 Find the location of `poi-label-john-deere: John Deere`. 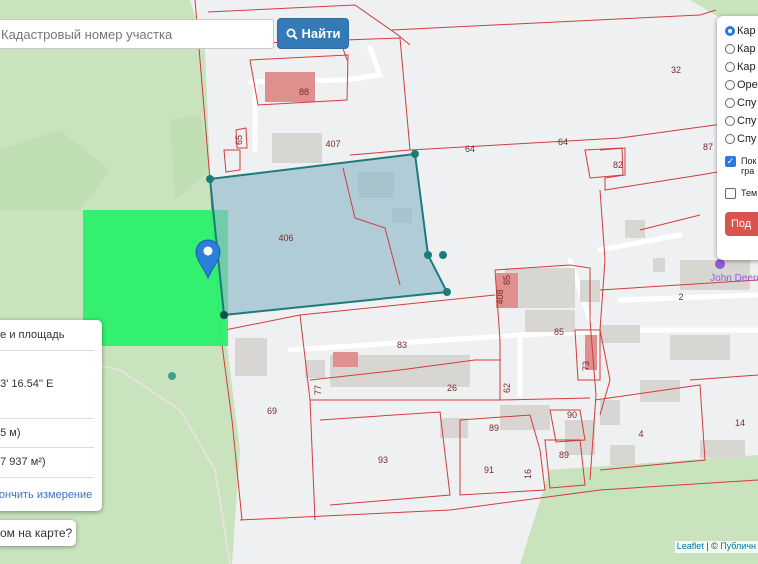

poi-label-john-deere: John Deere is located at coordinates (734, 278).